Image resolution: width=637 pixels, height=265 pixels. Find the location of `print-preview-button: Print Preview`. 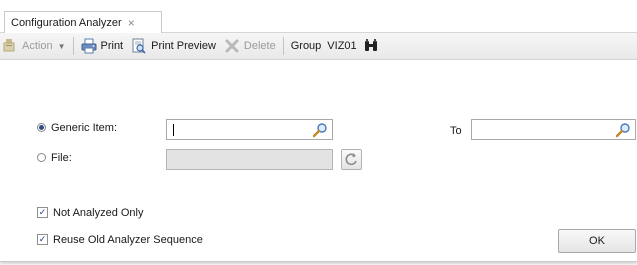

print-preview-button: Print Preview is located at coordinates (173, 46).